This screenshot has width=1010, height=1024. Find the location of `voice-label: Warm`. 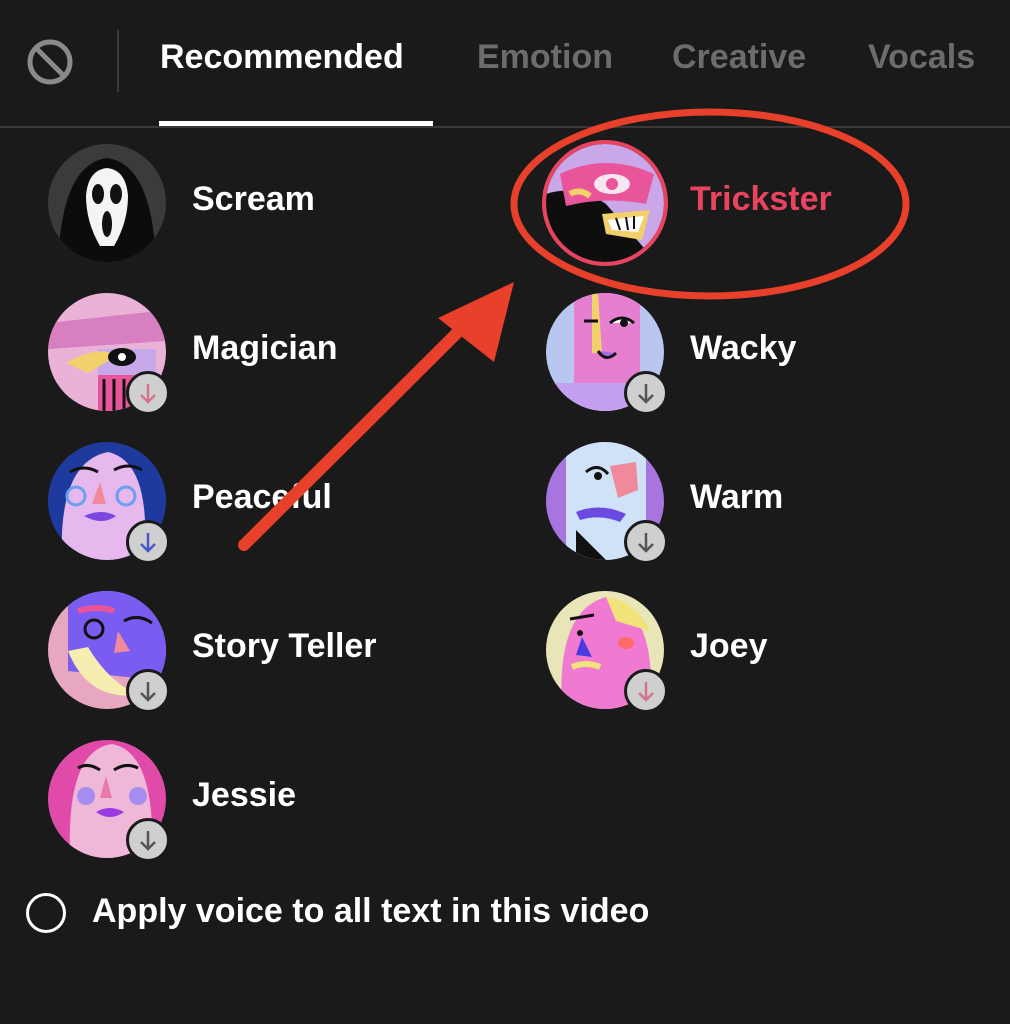

voice-label: Warm is located at coordinates (737, 497).